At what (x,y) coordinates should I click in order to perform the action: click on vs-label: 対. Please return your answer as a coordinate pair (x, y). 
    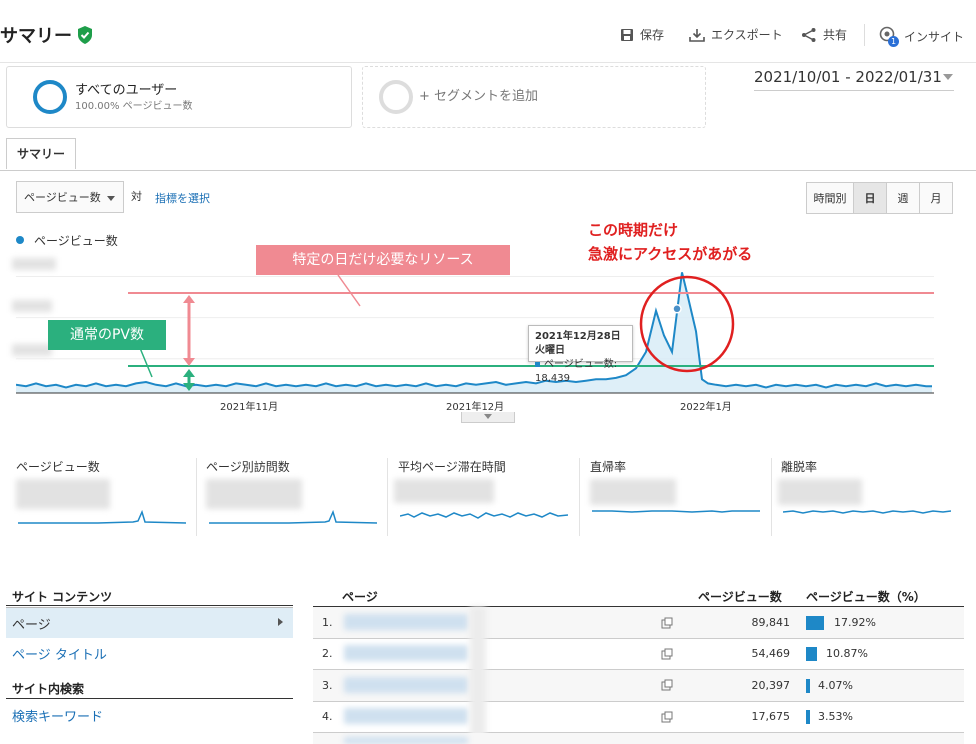
    Looking at the image, I should click on (136, 196).